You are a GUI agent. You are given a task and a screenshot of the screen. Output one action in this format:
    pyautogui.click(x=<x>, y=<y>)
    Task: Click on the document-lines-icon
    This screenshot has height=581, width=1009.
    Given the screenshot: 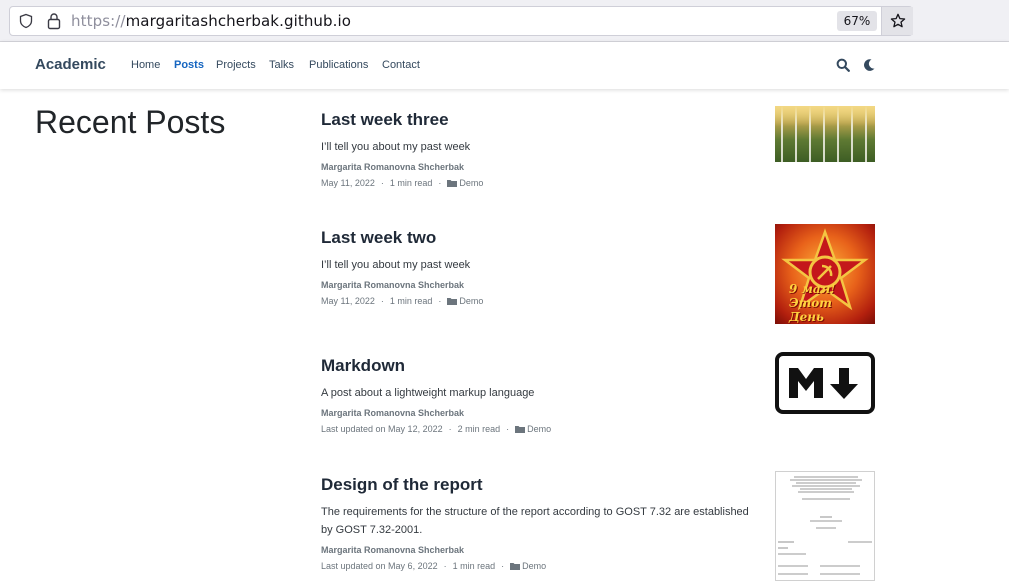 What is the action you would take?
    pyautogui.click(x=825, y=525)
    